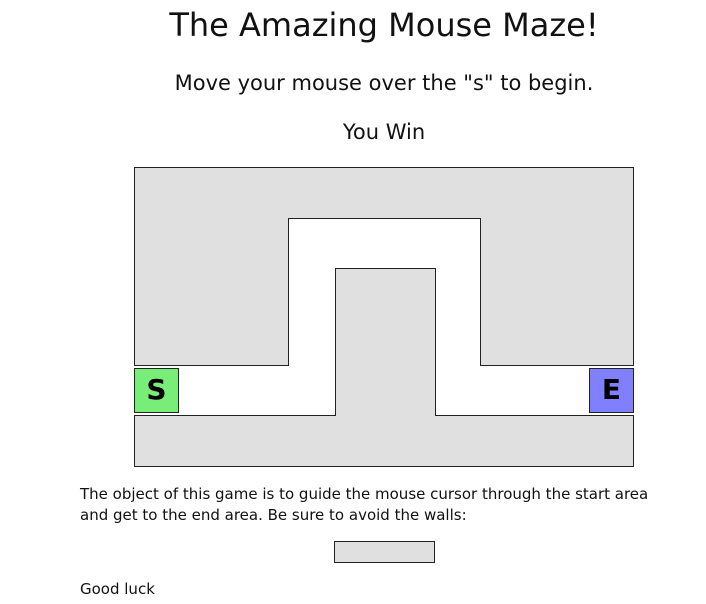  Describe the element at coordinates (611, 390) in the screenshot. I see `maze-end-area: E` at that location.